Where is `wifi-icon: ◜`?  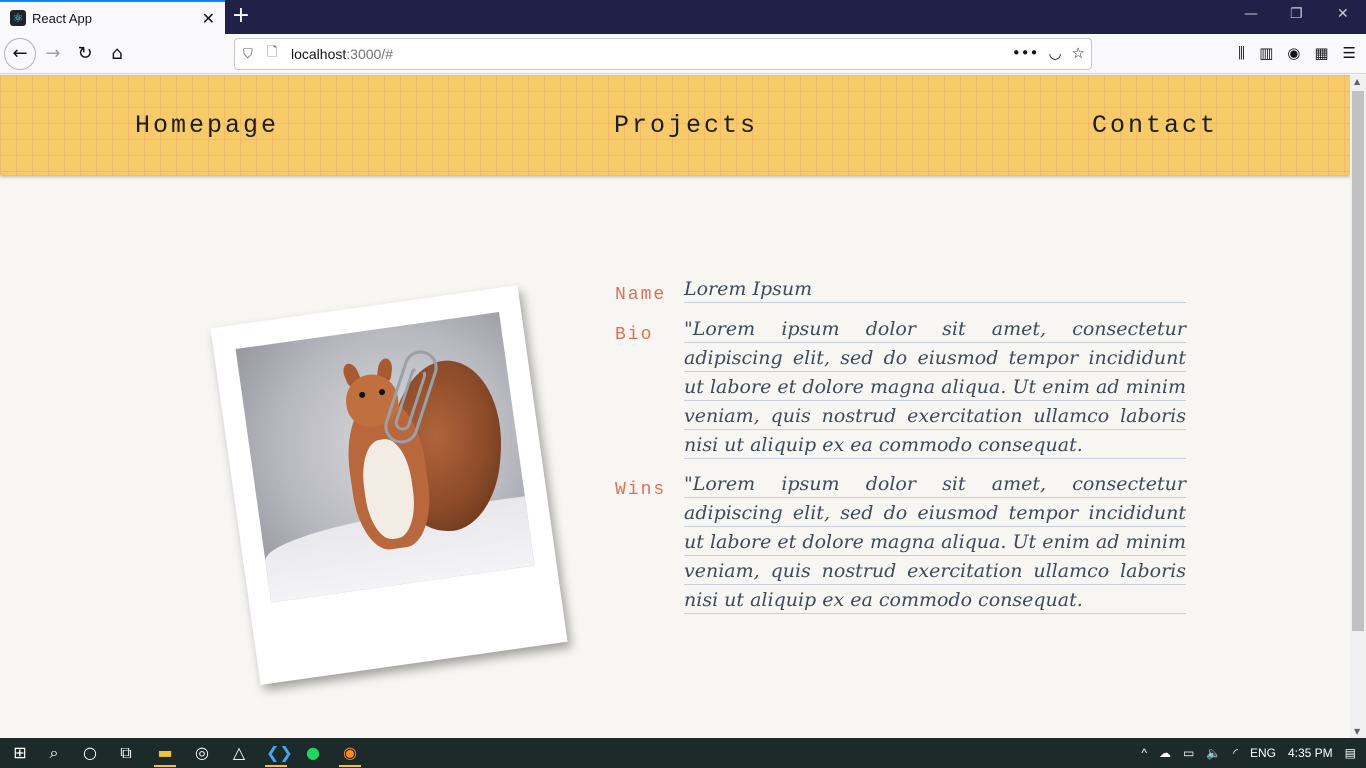
wifi-icon: ◜ is located at coordinates (1235, 753).